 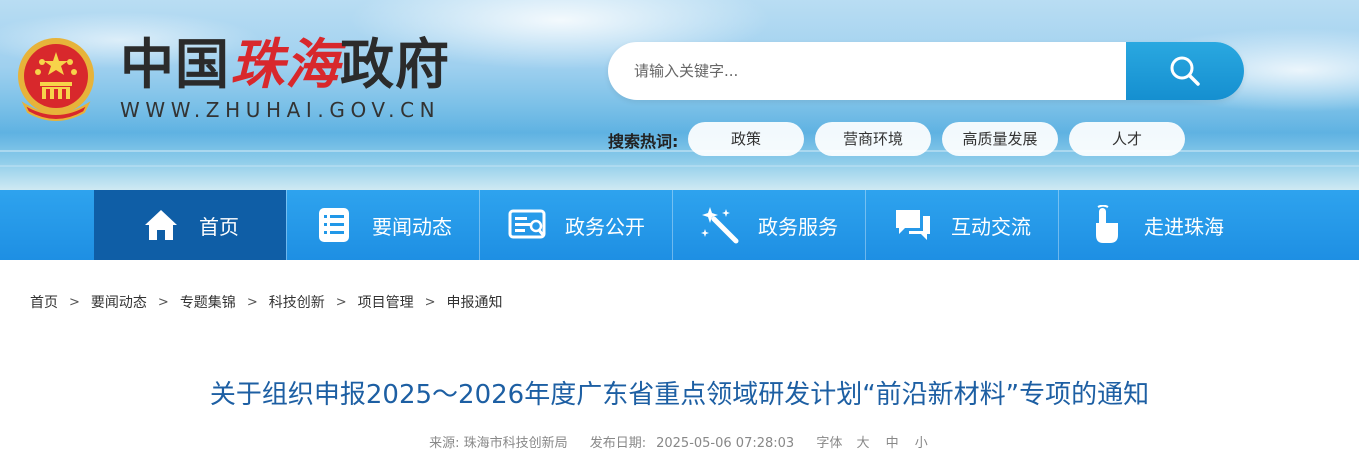 What do you see at coordinates (56, 79) in the screenshot?
I see `national-emblem-icon` at bounding box center [56, 79].